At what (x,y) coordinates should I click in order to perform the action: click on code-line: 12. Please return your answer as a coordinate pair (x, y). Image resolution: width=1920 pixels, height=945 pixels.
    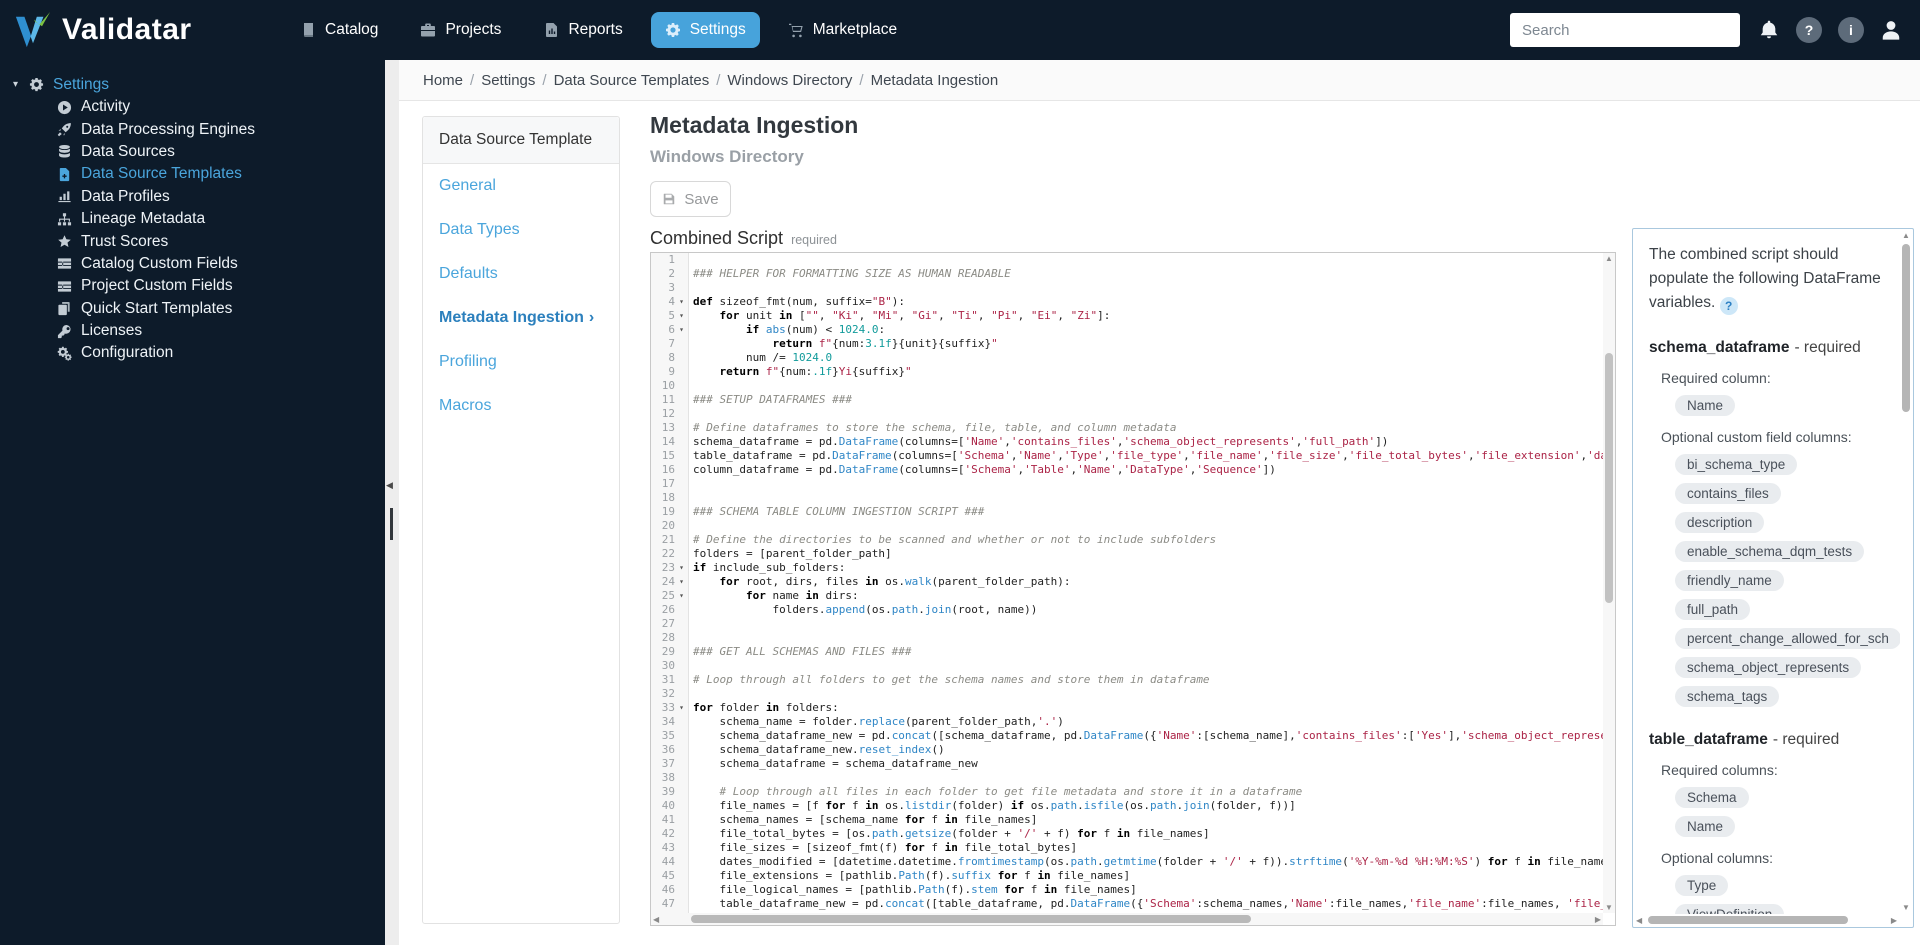
    Looking at the image, I should click on (1133, 414).